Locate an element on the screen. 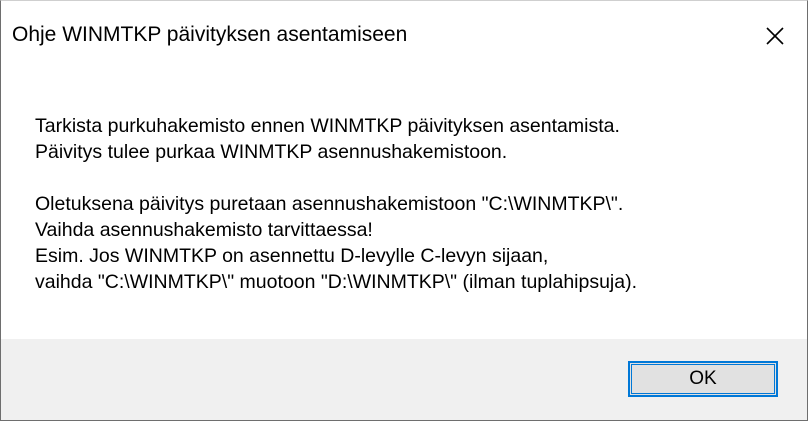 The height and width of the screenshot is (421, 808). ok-button-label: OK is located at coordinates (703, 378).